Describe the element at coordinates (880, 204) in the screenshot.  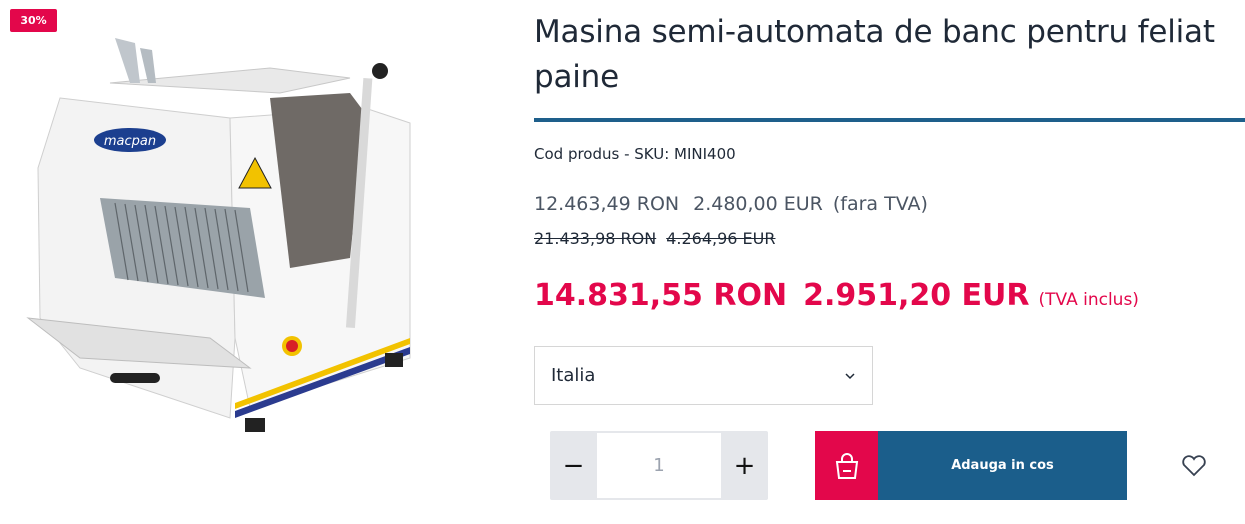
I see `price-ex-note: (fara TVA)` at that location.